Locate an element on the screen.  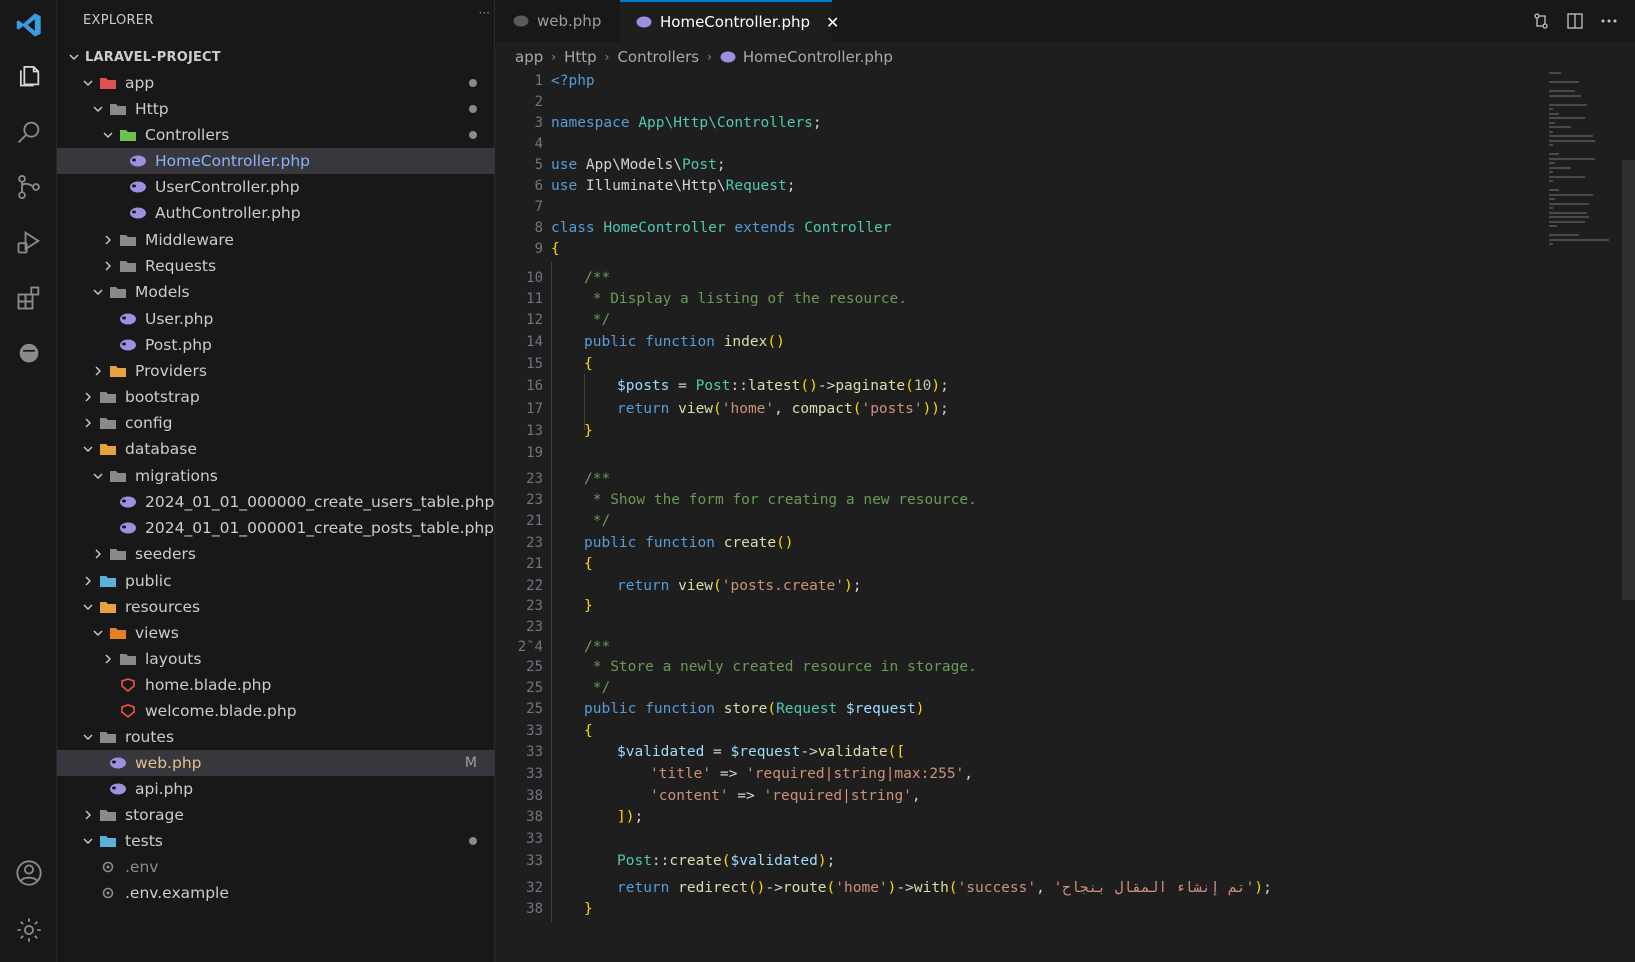
tree-item: Models is located at coordinates (276, 292).